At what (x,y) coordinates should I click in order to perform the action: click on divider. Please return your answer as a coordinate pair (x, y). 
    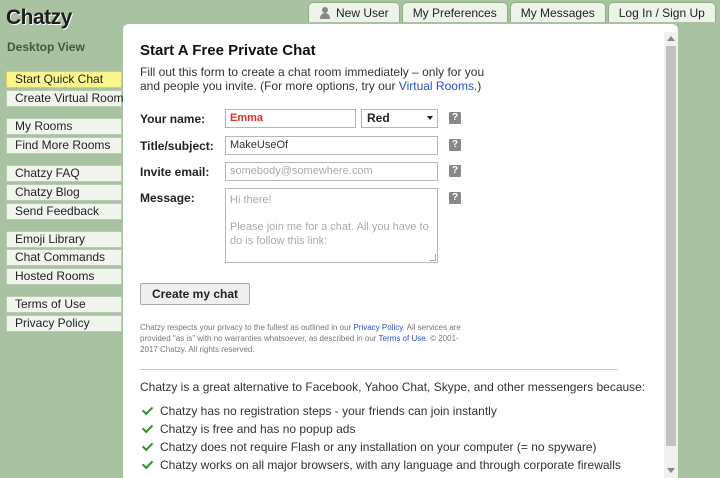
    Looking at the image, I should click on (379, 369).